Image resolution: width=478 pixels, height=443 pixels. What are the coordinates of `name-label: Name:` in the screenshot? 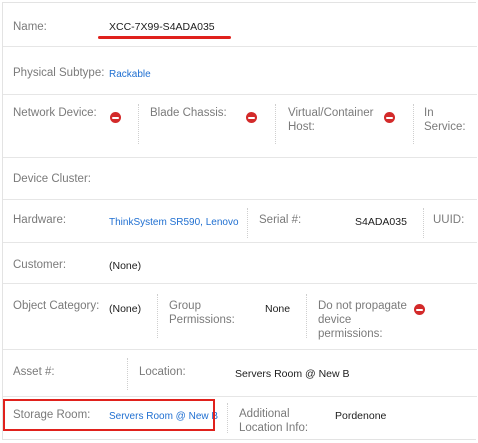 It's located at (30, 27).